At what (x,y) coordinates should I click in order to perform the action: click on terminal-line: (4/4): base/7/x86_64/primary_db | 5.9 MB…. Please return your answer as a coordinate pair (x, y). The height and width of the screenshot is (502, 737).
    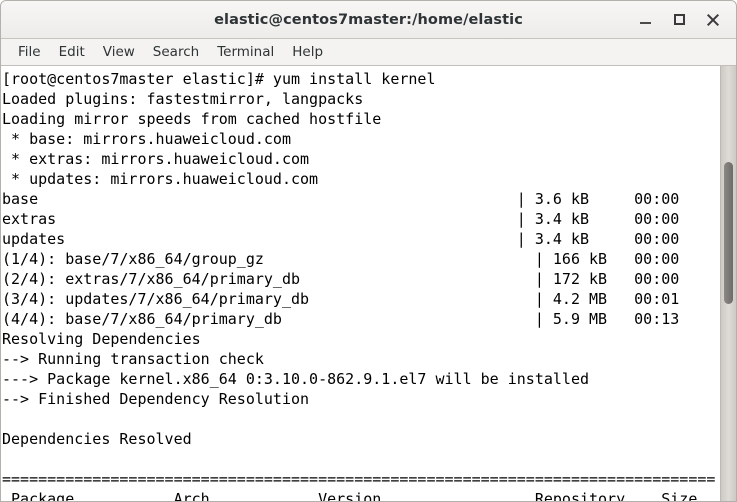
    Looking at the image, I should click on (341, 319).